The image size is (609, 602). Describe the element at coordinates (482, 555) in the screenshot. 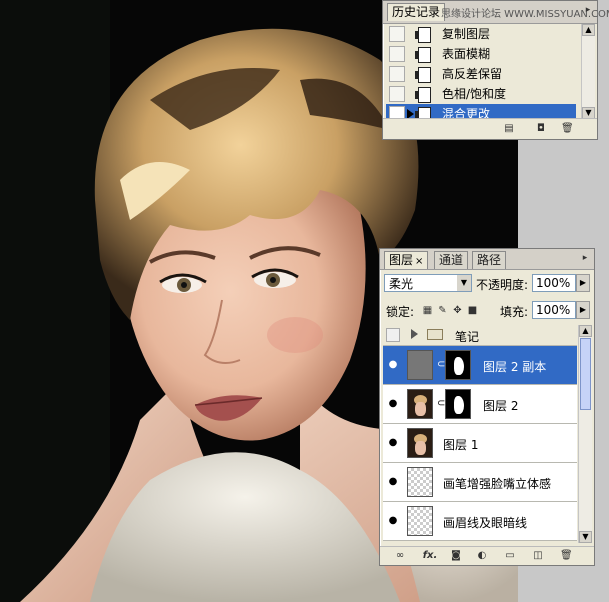

I see `adjustment-icon: ◐` at that location.